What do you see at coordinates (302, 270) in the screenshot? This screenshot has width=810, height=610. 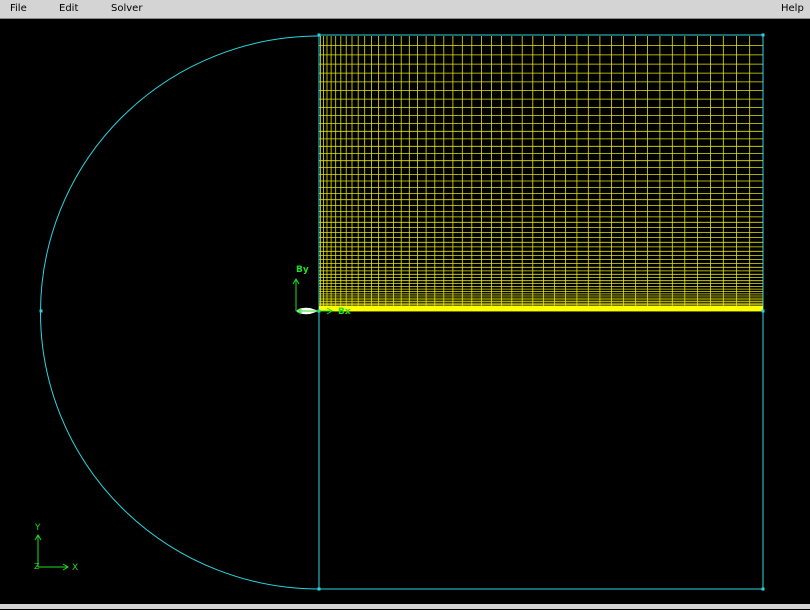 I see `body-y-label: By` at bounding box center [302, 270].